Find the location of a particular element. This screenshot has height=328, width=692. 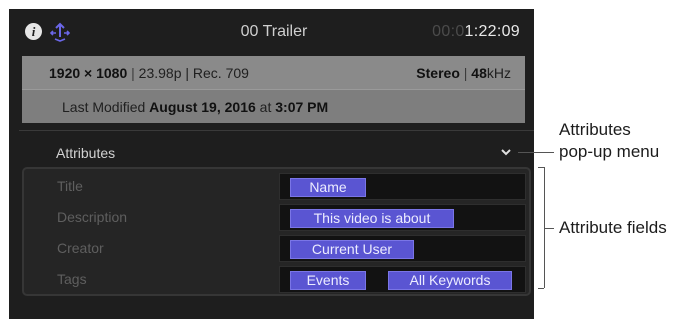

tags-field: Events All Keywords is located at coordinates (402, 279).